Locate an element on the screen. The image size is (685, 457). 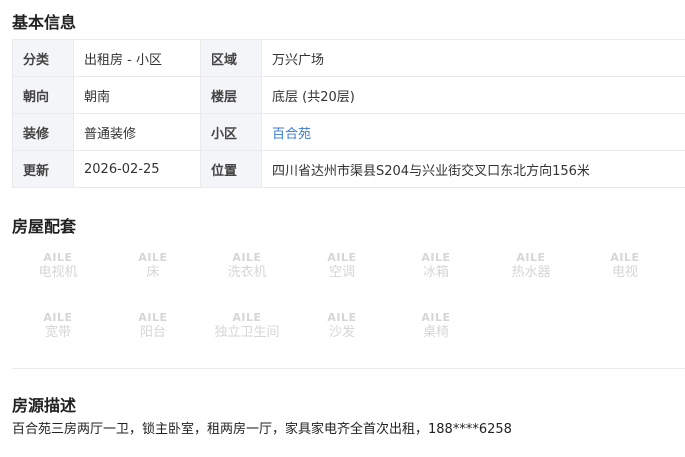
area-key: 区域 is located at coordinates (231, 58).